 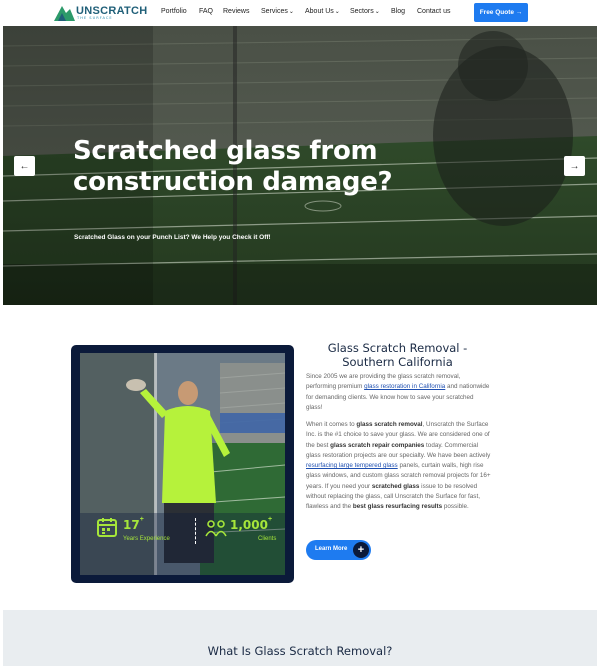 I want to click on nav-portfolio: Portfolio, so click(x=174, y=11).